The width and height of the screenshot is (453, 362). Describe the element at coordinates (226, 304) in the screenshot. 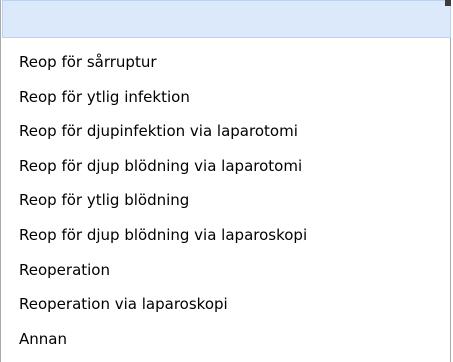

I see `option-reoperation-laparoskopi: Reoperation via laparoskopi` at that location.